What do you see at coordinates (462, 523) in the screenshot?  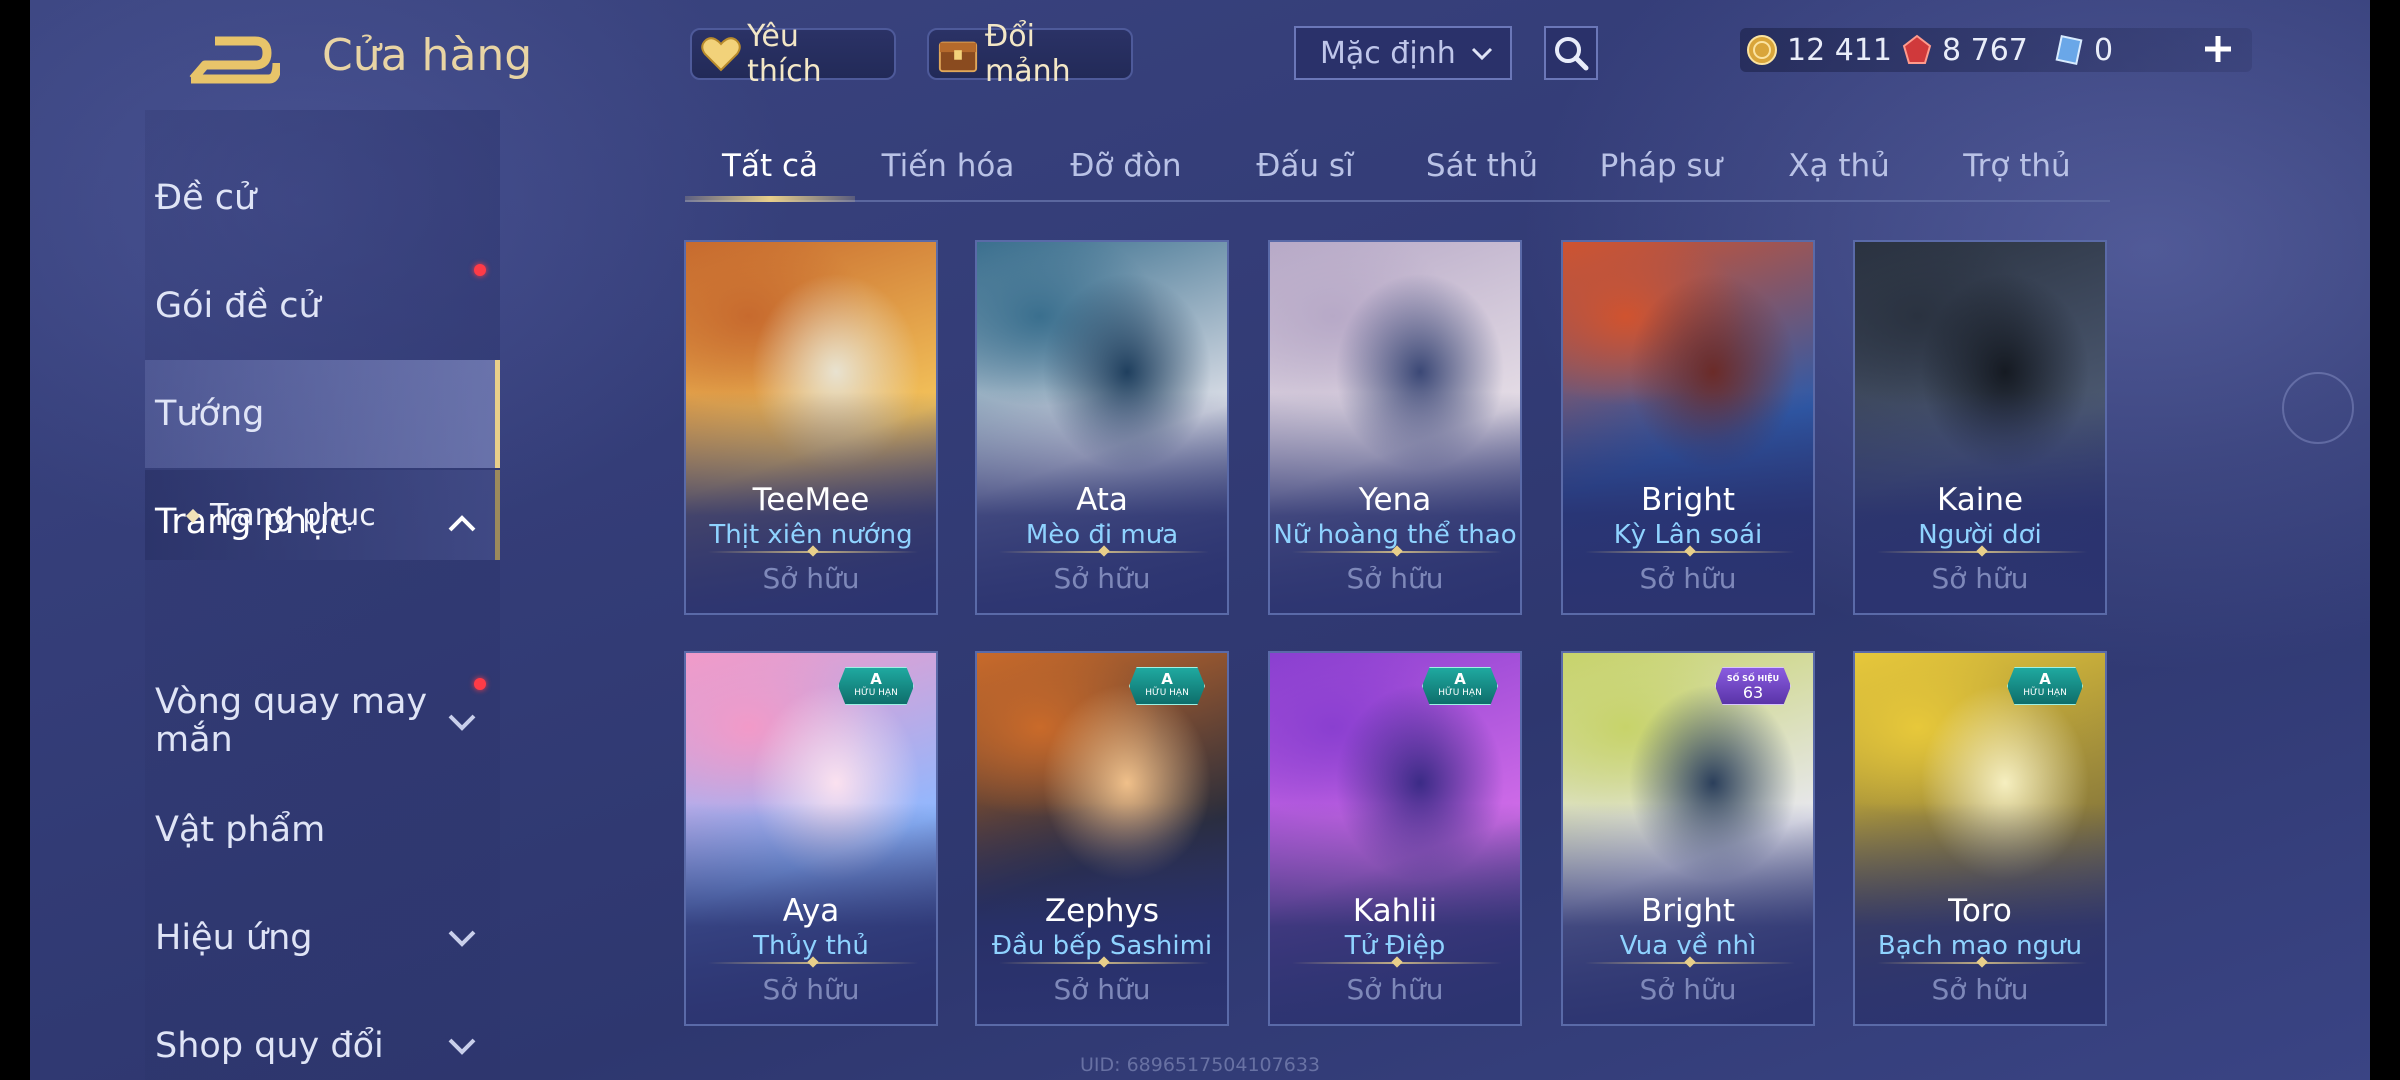 I see `chevron-up-icon` at bounding box center [462, 523].